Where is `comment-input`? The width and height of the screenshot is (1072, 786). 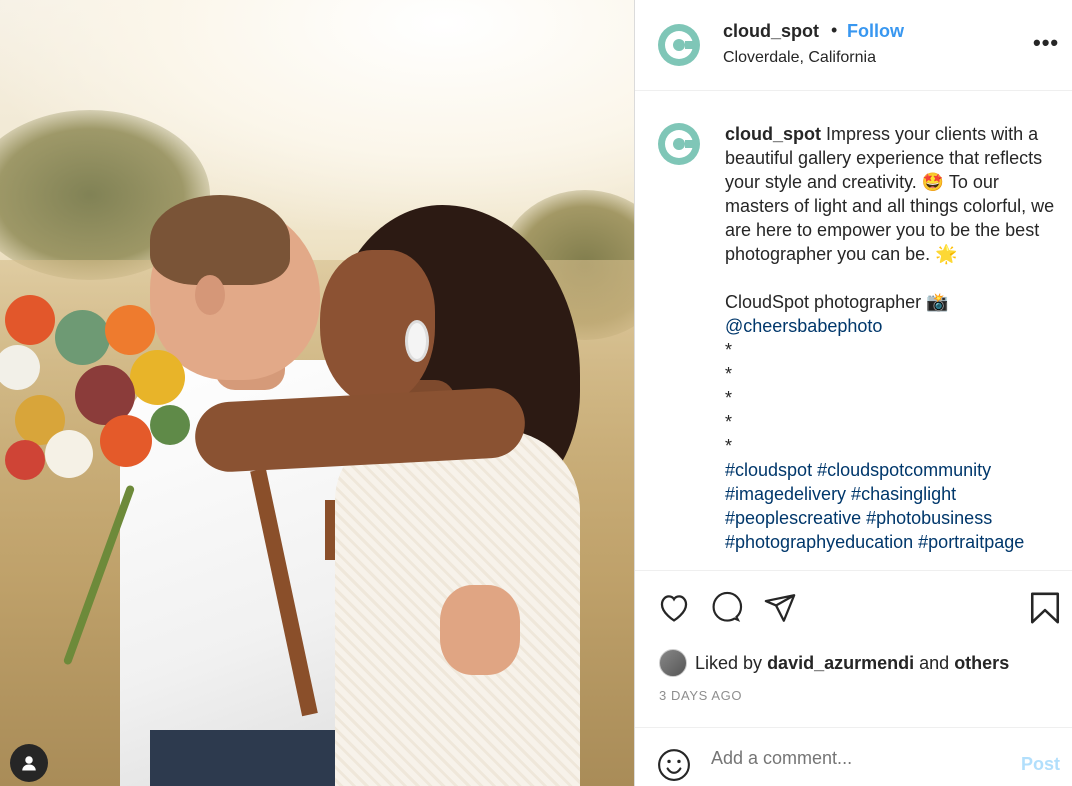 comment-input is located at coordinates (856, 758).